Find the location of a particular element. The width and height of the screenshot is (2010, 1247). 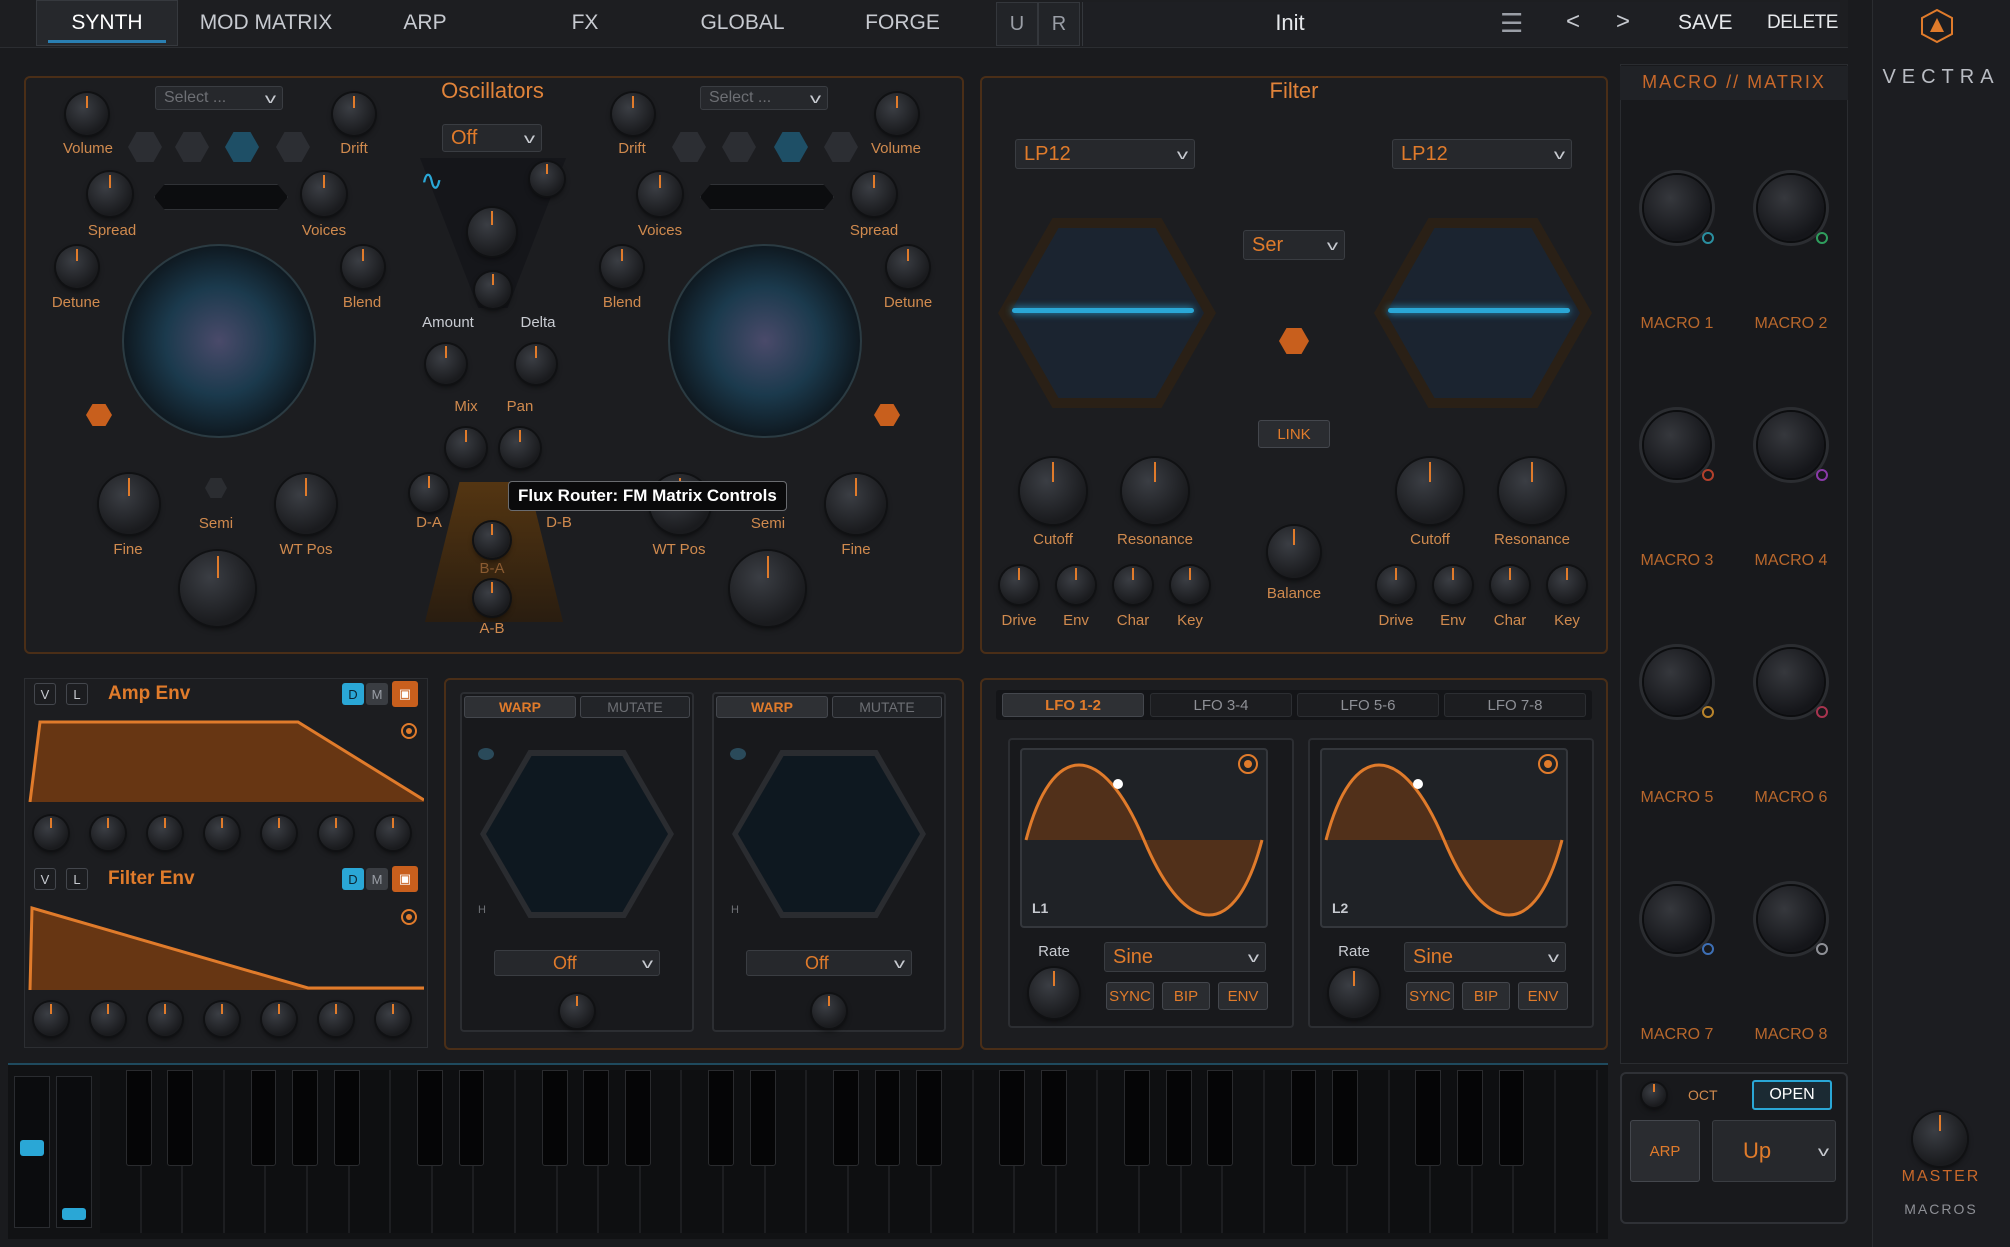

arp-toggle-button: ARP is located at coordinates (1665, 1151).